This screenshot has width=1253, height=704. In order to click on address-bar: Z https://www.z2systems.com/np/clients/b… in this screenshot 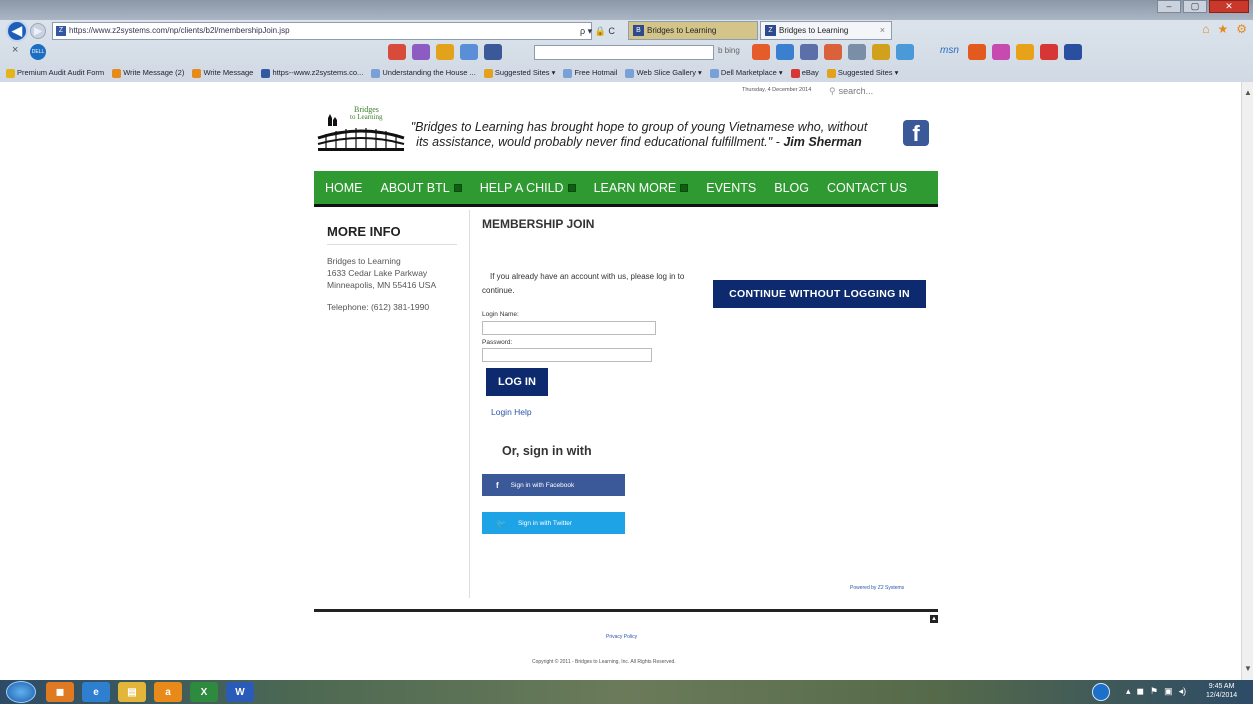, I will do `click(322, 31)`.